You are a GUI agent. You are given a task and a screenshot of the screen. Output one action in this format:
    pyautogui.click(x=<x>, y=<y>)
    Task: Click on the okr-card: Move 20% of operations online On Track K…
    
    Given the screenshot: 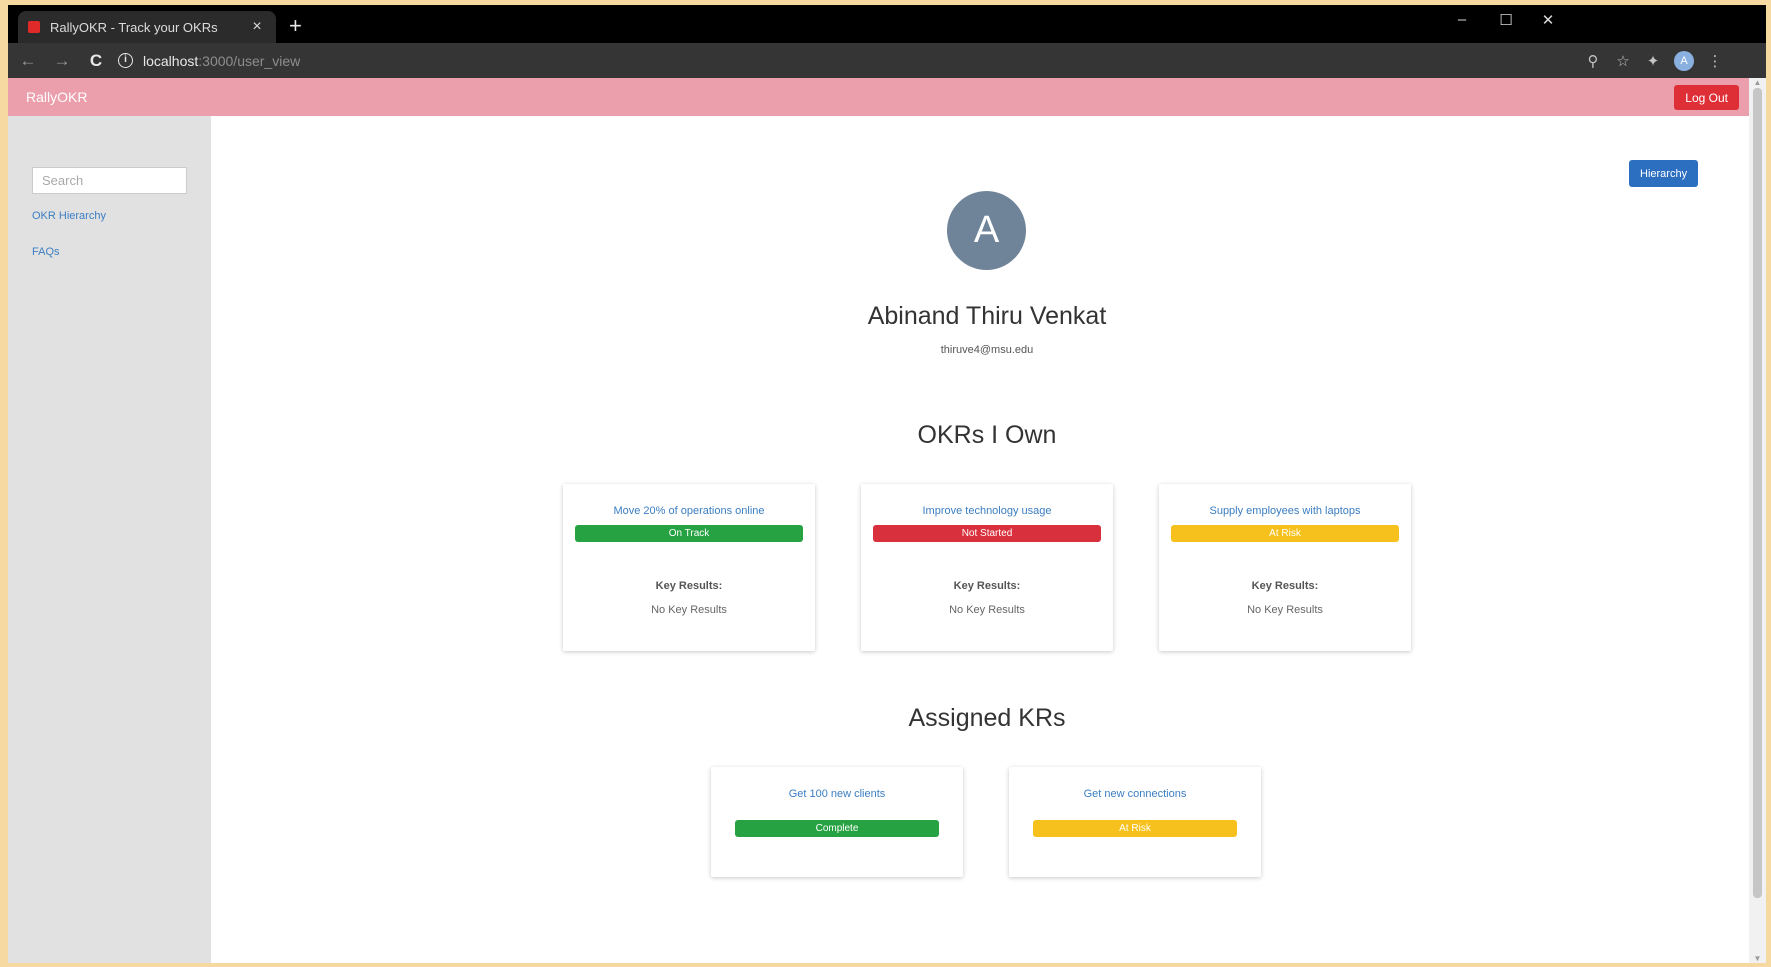 What is the action you would take?
    pyautogui.click(x=689, y=567)
    